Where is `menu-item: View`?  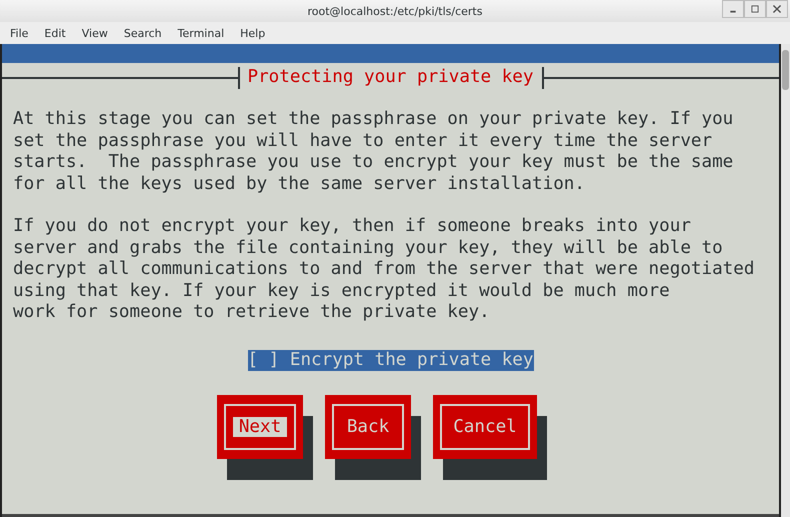 menu-item: View is located at coordinates (95, 33).